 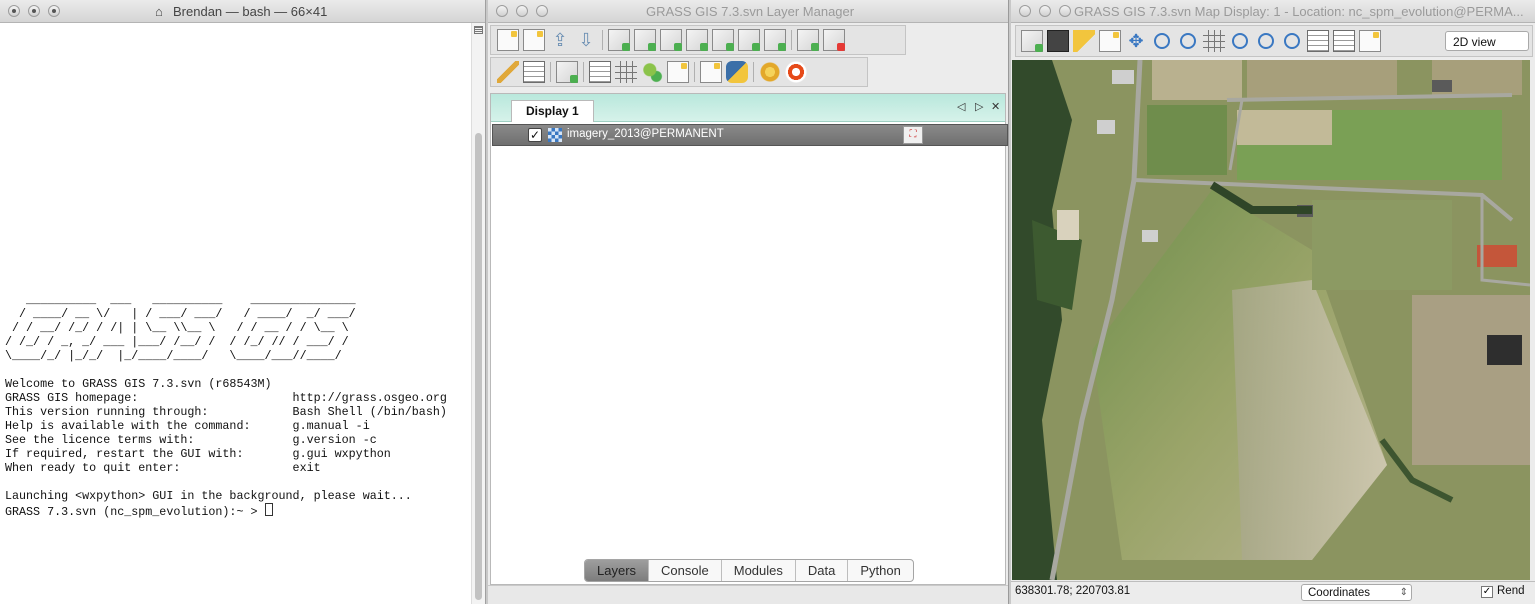 I want to click on terminal-scrollbar, so click(x=478, y=313).